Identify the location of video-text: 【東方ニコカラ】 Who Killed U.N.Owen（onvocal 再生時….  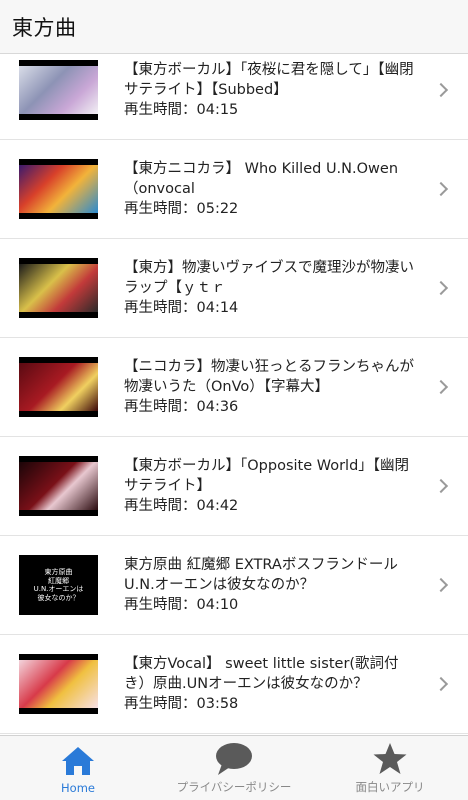
(270, 189).